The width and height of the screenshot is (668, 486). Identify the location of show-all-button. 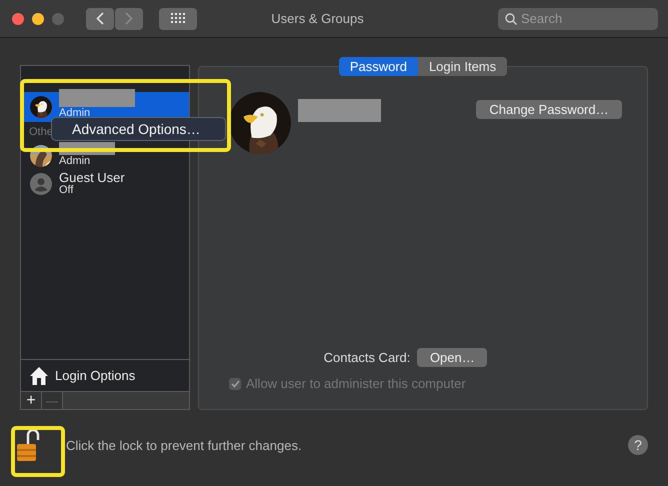
(178, 19).